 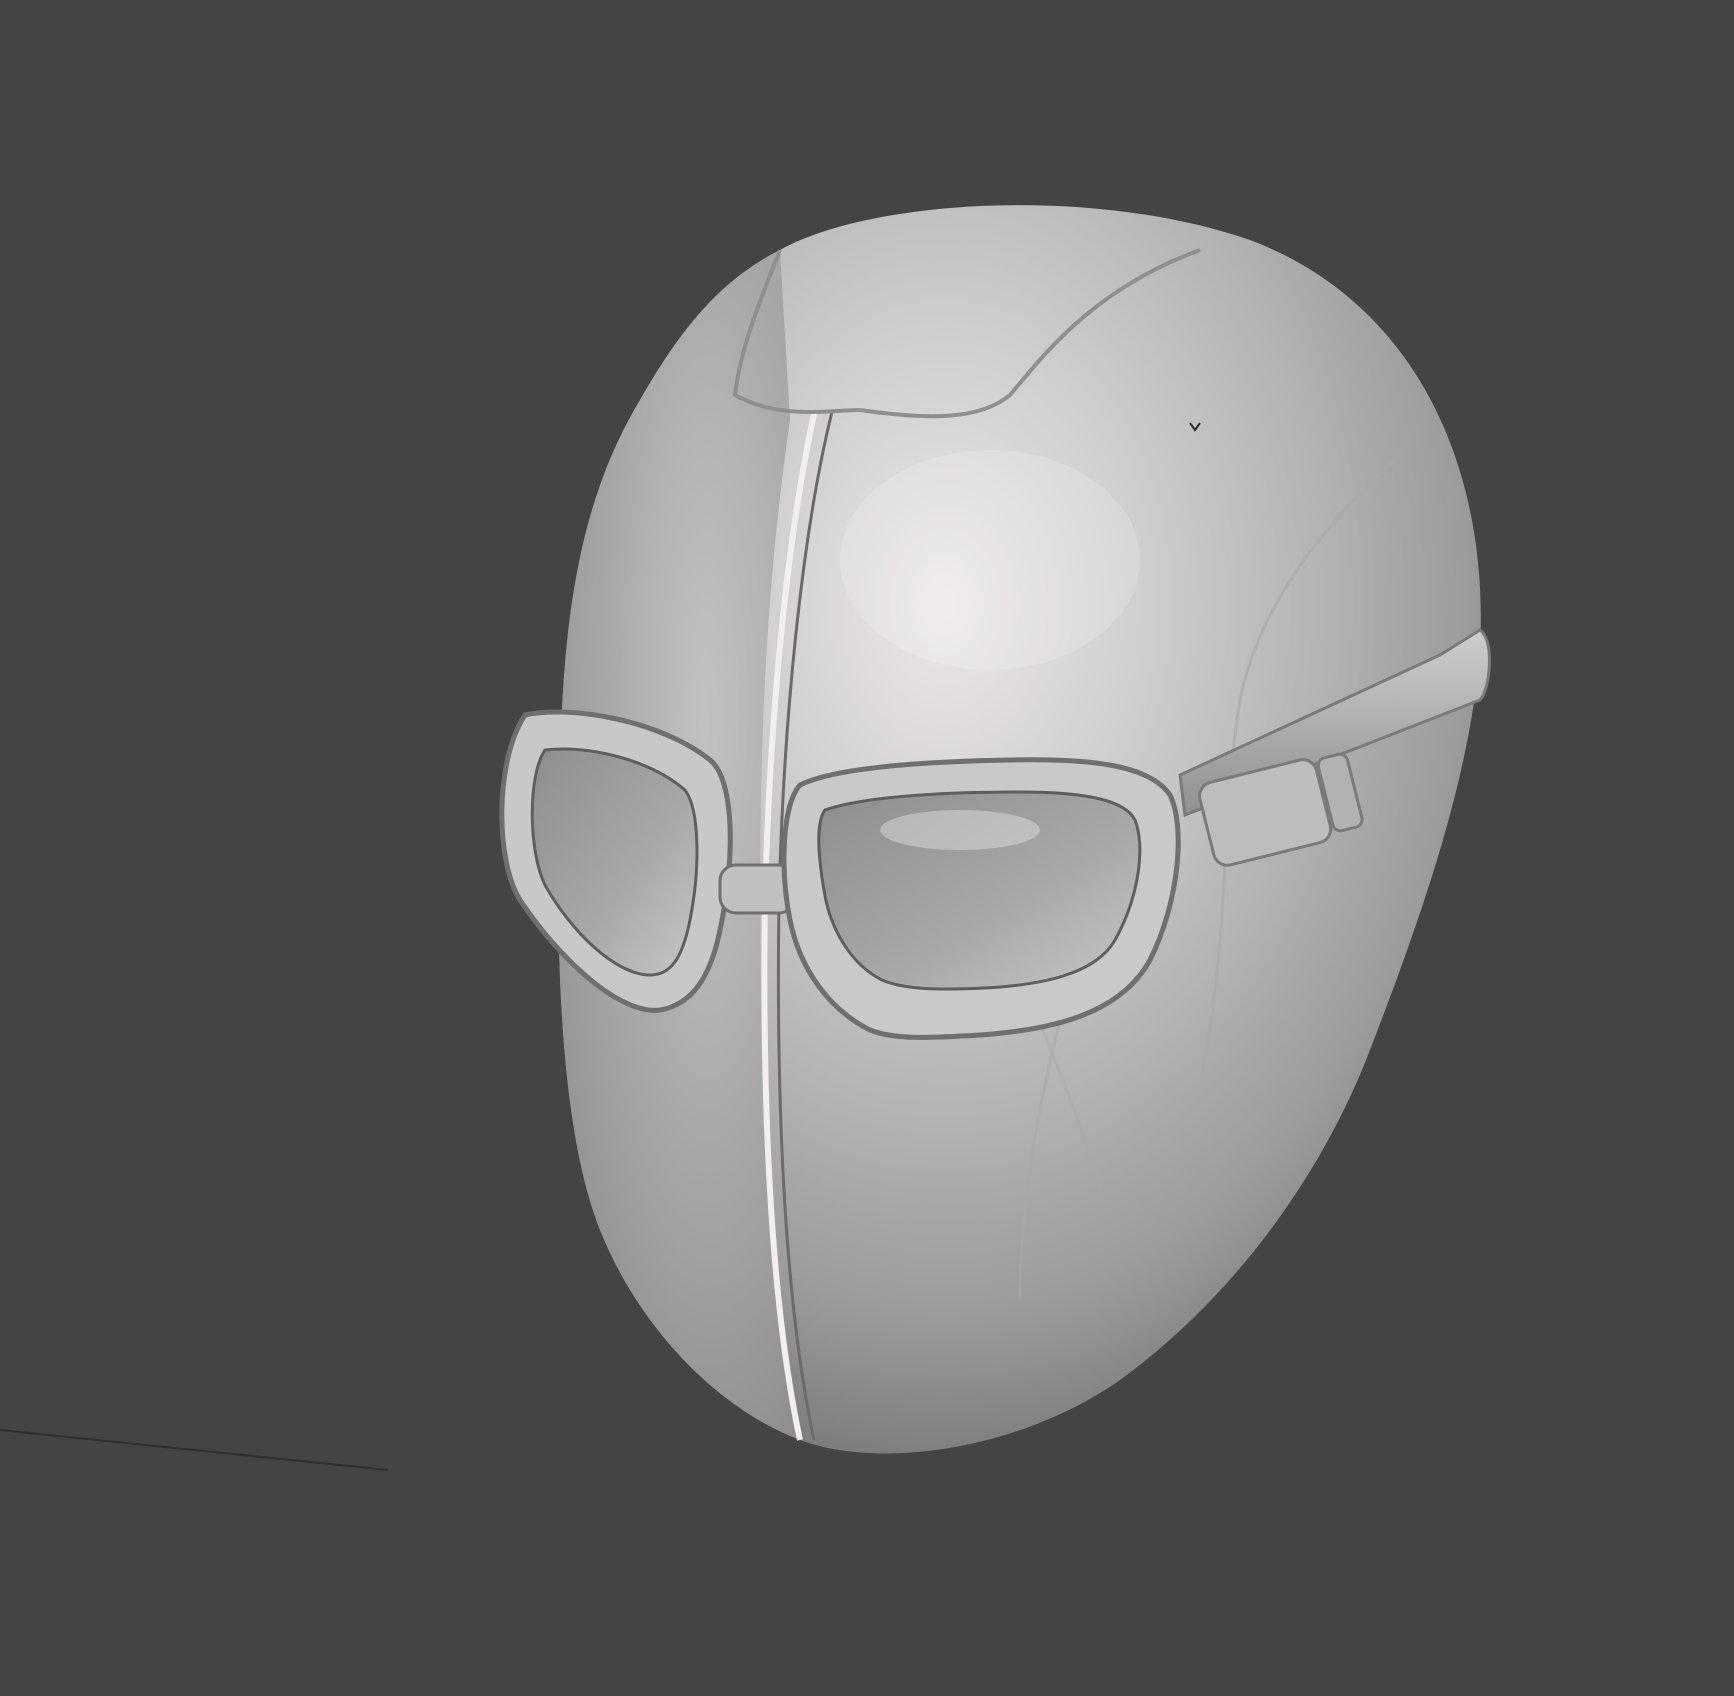 What do you see at coordinates (960, 830) in the screenshot?
I see `lens-highlight` at bounding box center [960, 830].